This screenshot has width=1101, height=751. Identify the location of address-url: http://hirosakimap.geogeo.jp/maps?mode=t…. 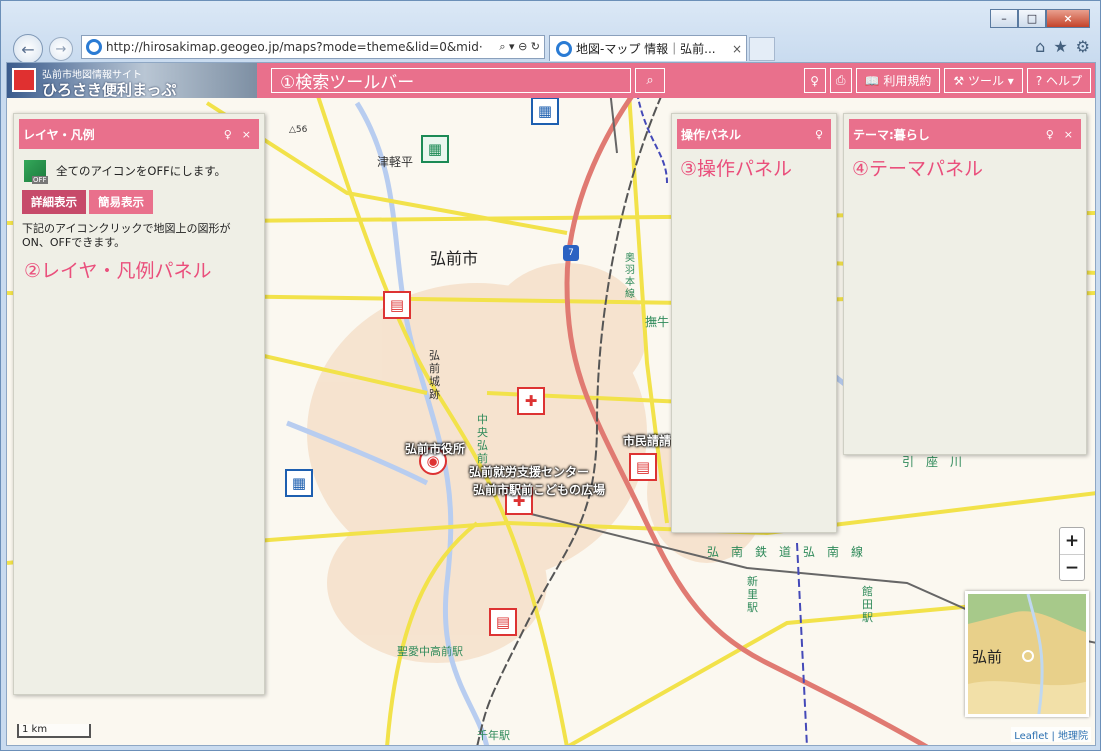
(300, 47).